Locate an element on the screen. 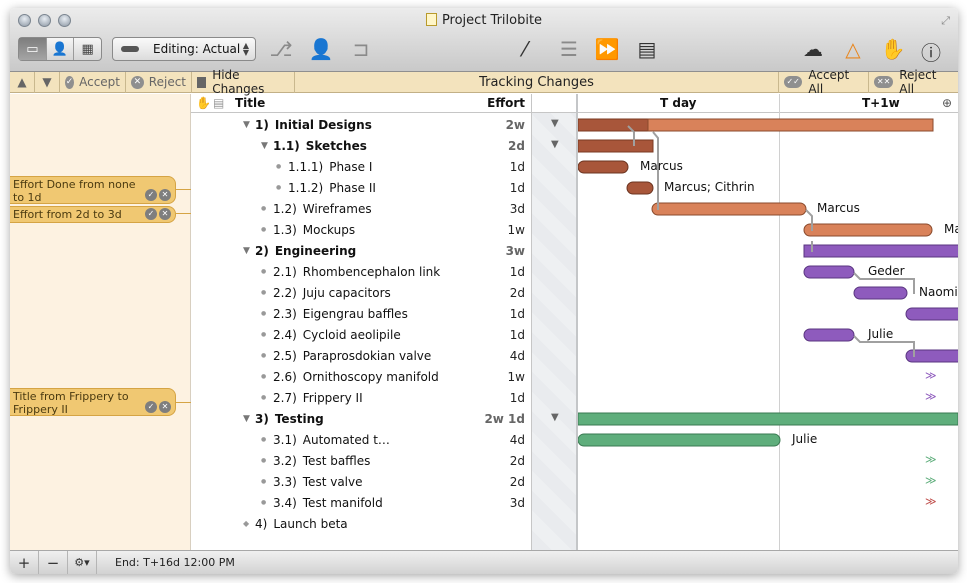  task-title: Wireframes is located at coordinates (337, 209).